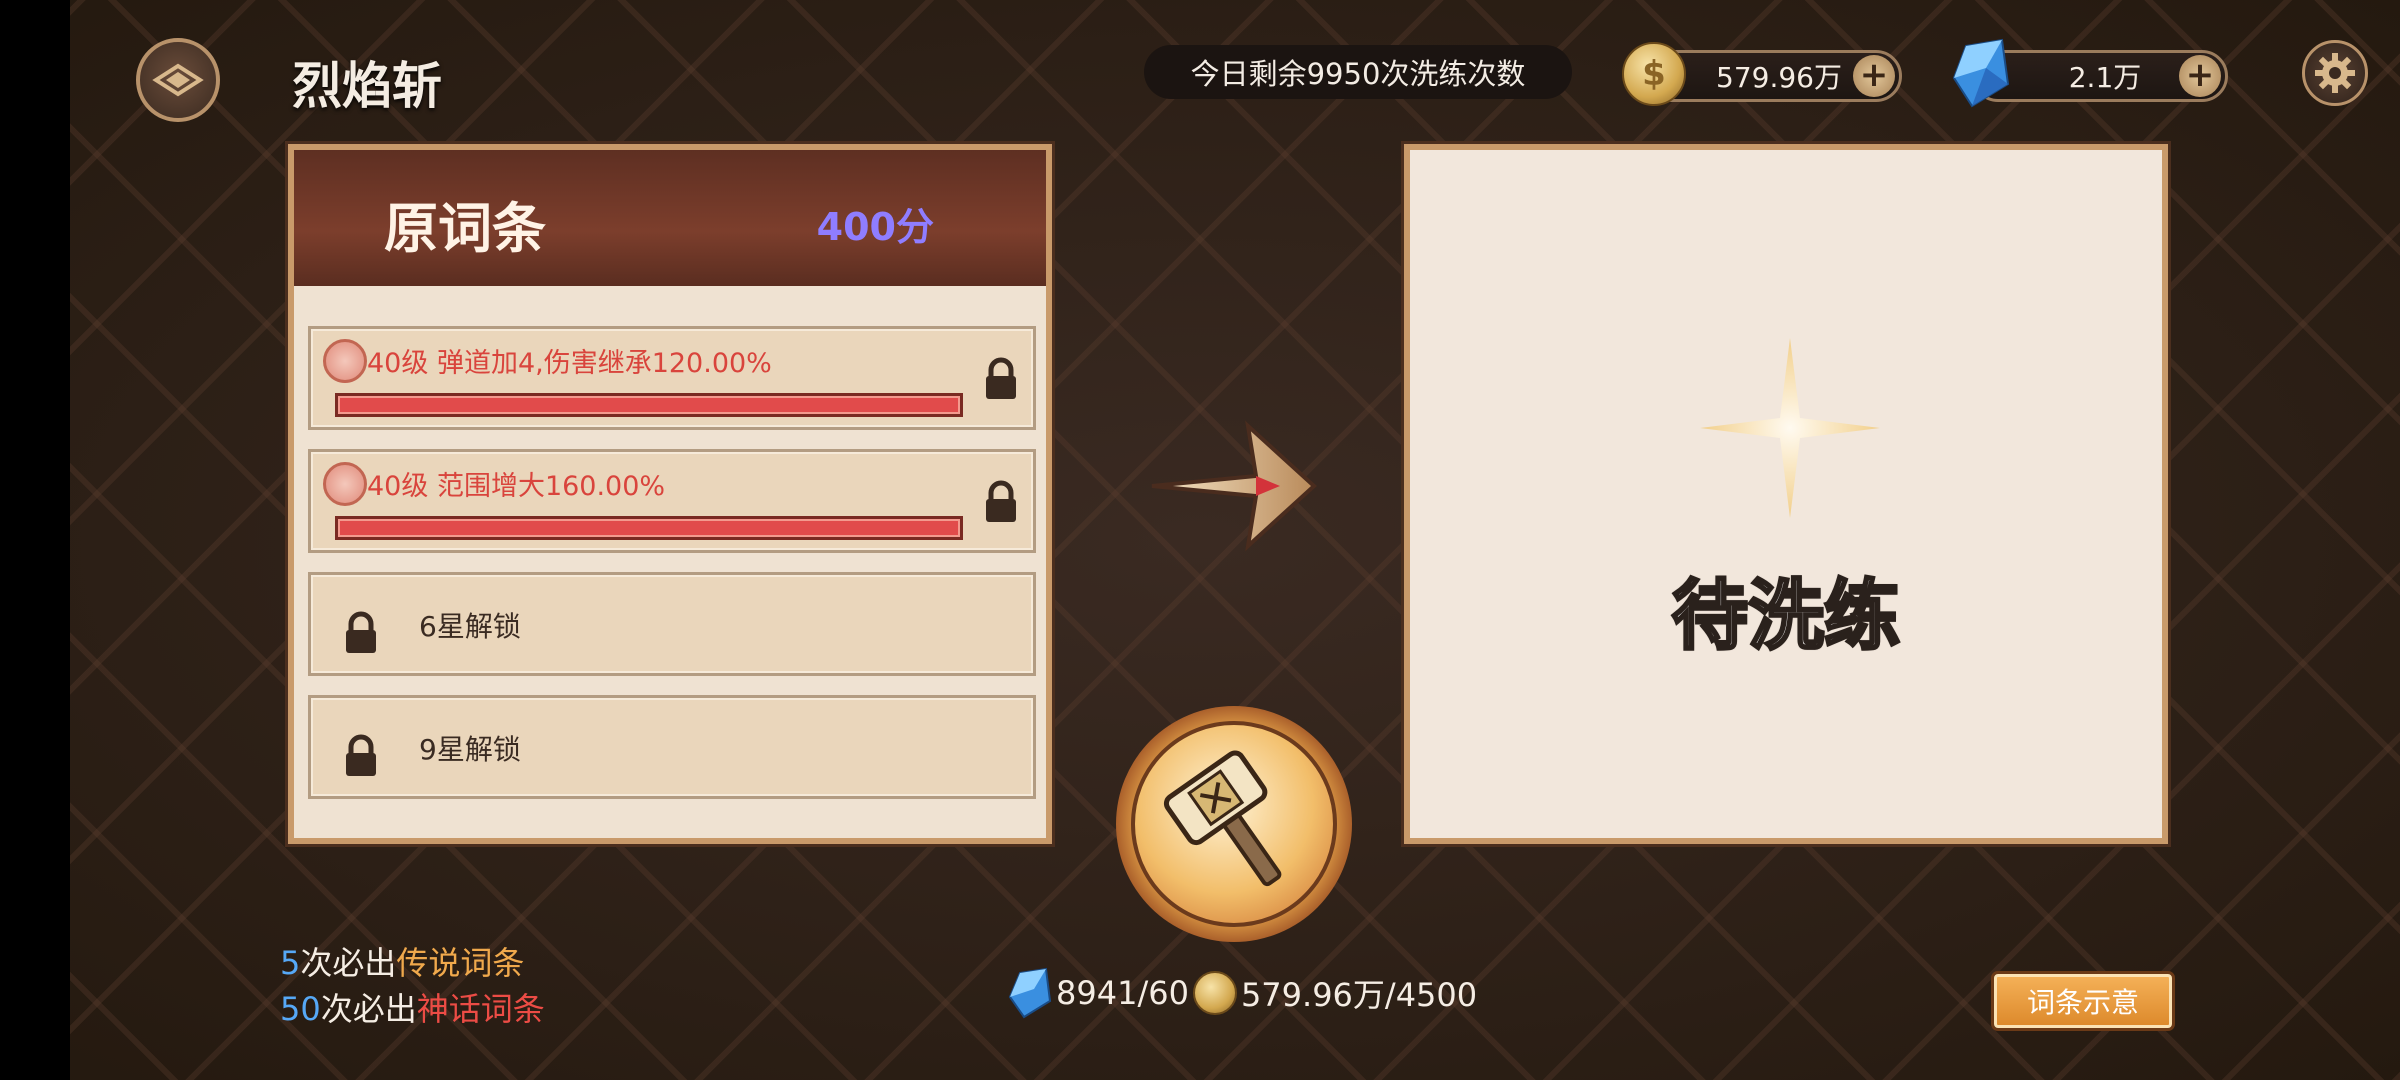 This screenshot has width=2400, height=1080. I want to click on hammer-icon, so click(1222, 818).